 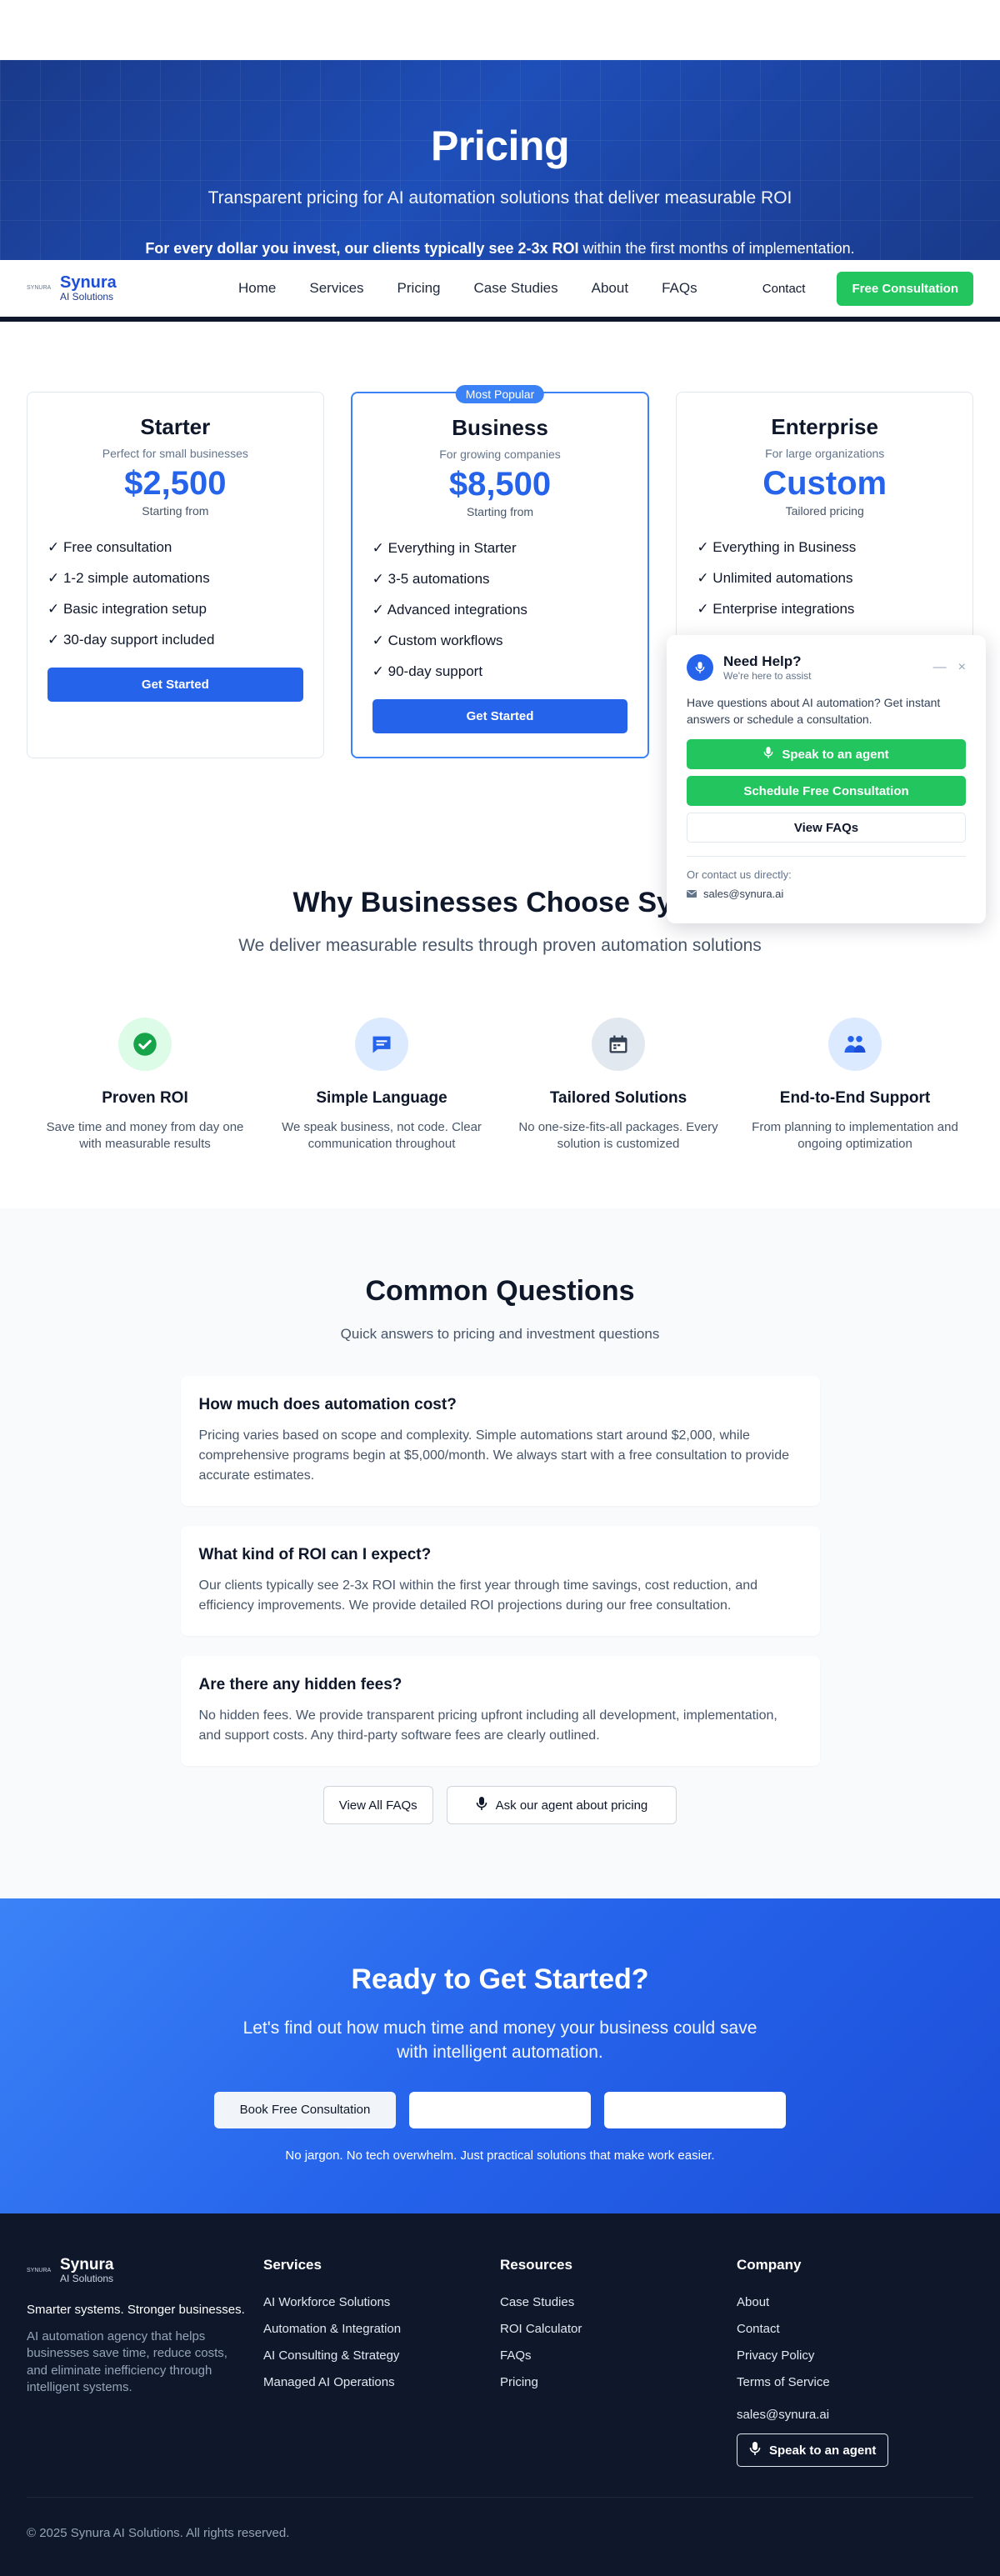 What do you see at coordinates (327, 1404) in the screenshot?
I see `faq-question: How much does automation cost?` at bounding box center [327, 1404].